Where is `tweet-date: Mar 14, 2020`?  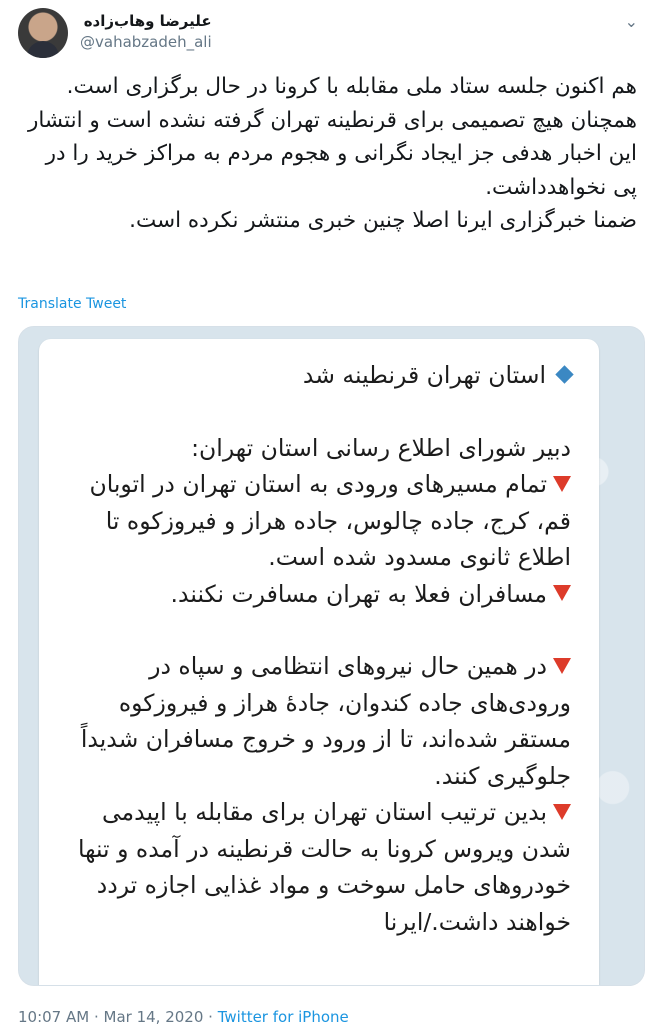 tweet-date: Mar 14, 2020 is located at coordinates (154, 1017).